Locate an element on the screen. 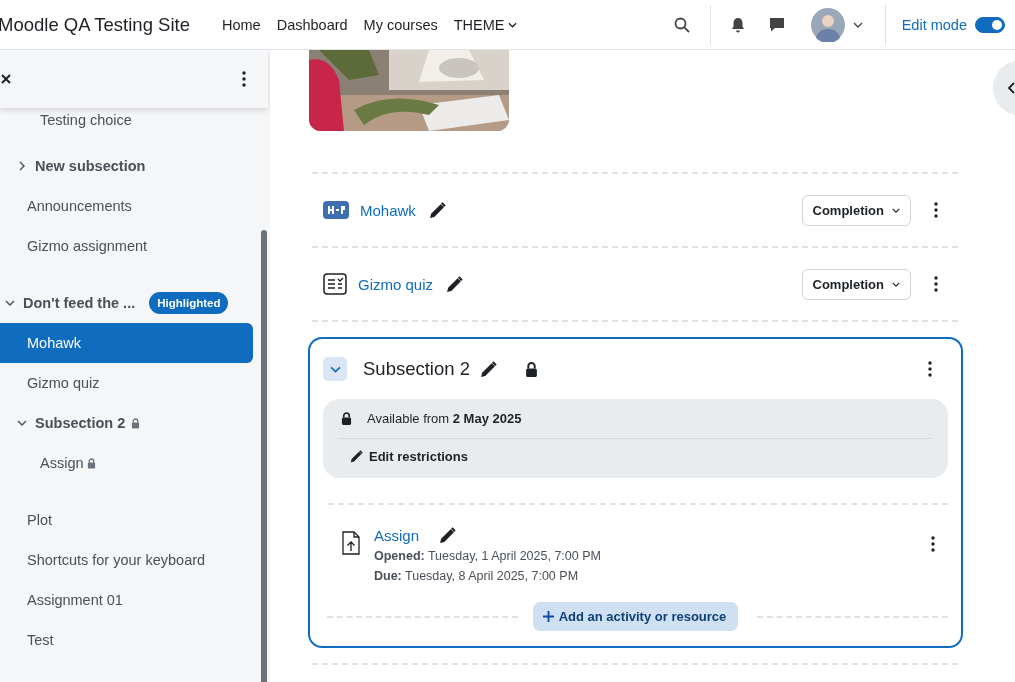 The width and height of the screenshot is (1015, 682). interactive-content-icon is located at coordinates (336, 210).